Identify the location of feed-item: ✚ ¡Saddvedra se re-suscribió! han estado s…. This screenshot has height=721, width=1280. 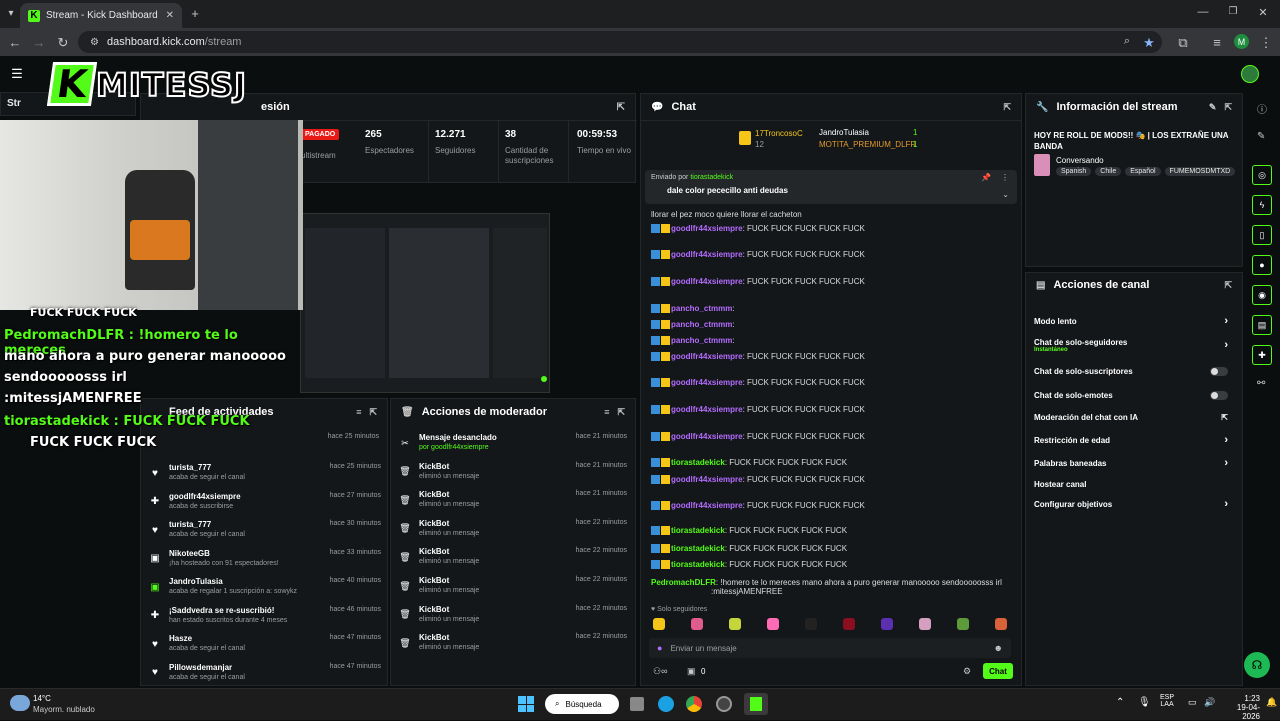
(265, 616).